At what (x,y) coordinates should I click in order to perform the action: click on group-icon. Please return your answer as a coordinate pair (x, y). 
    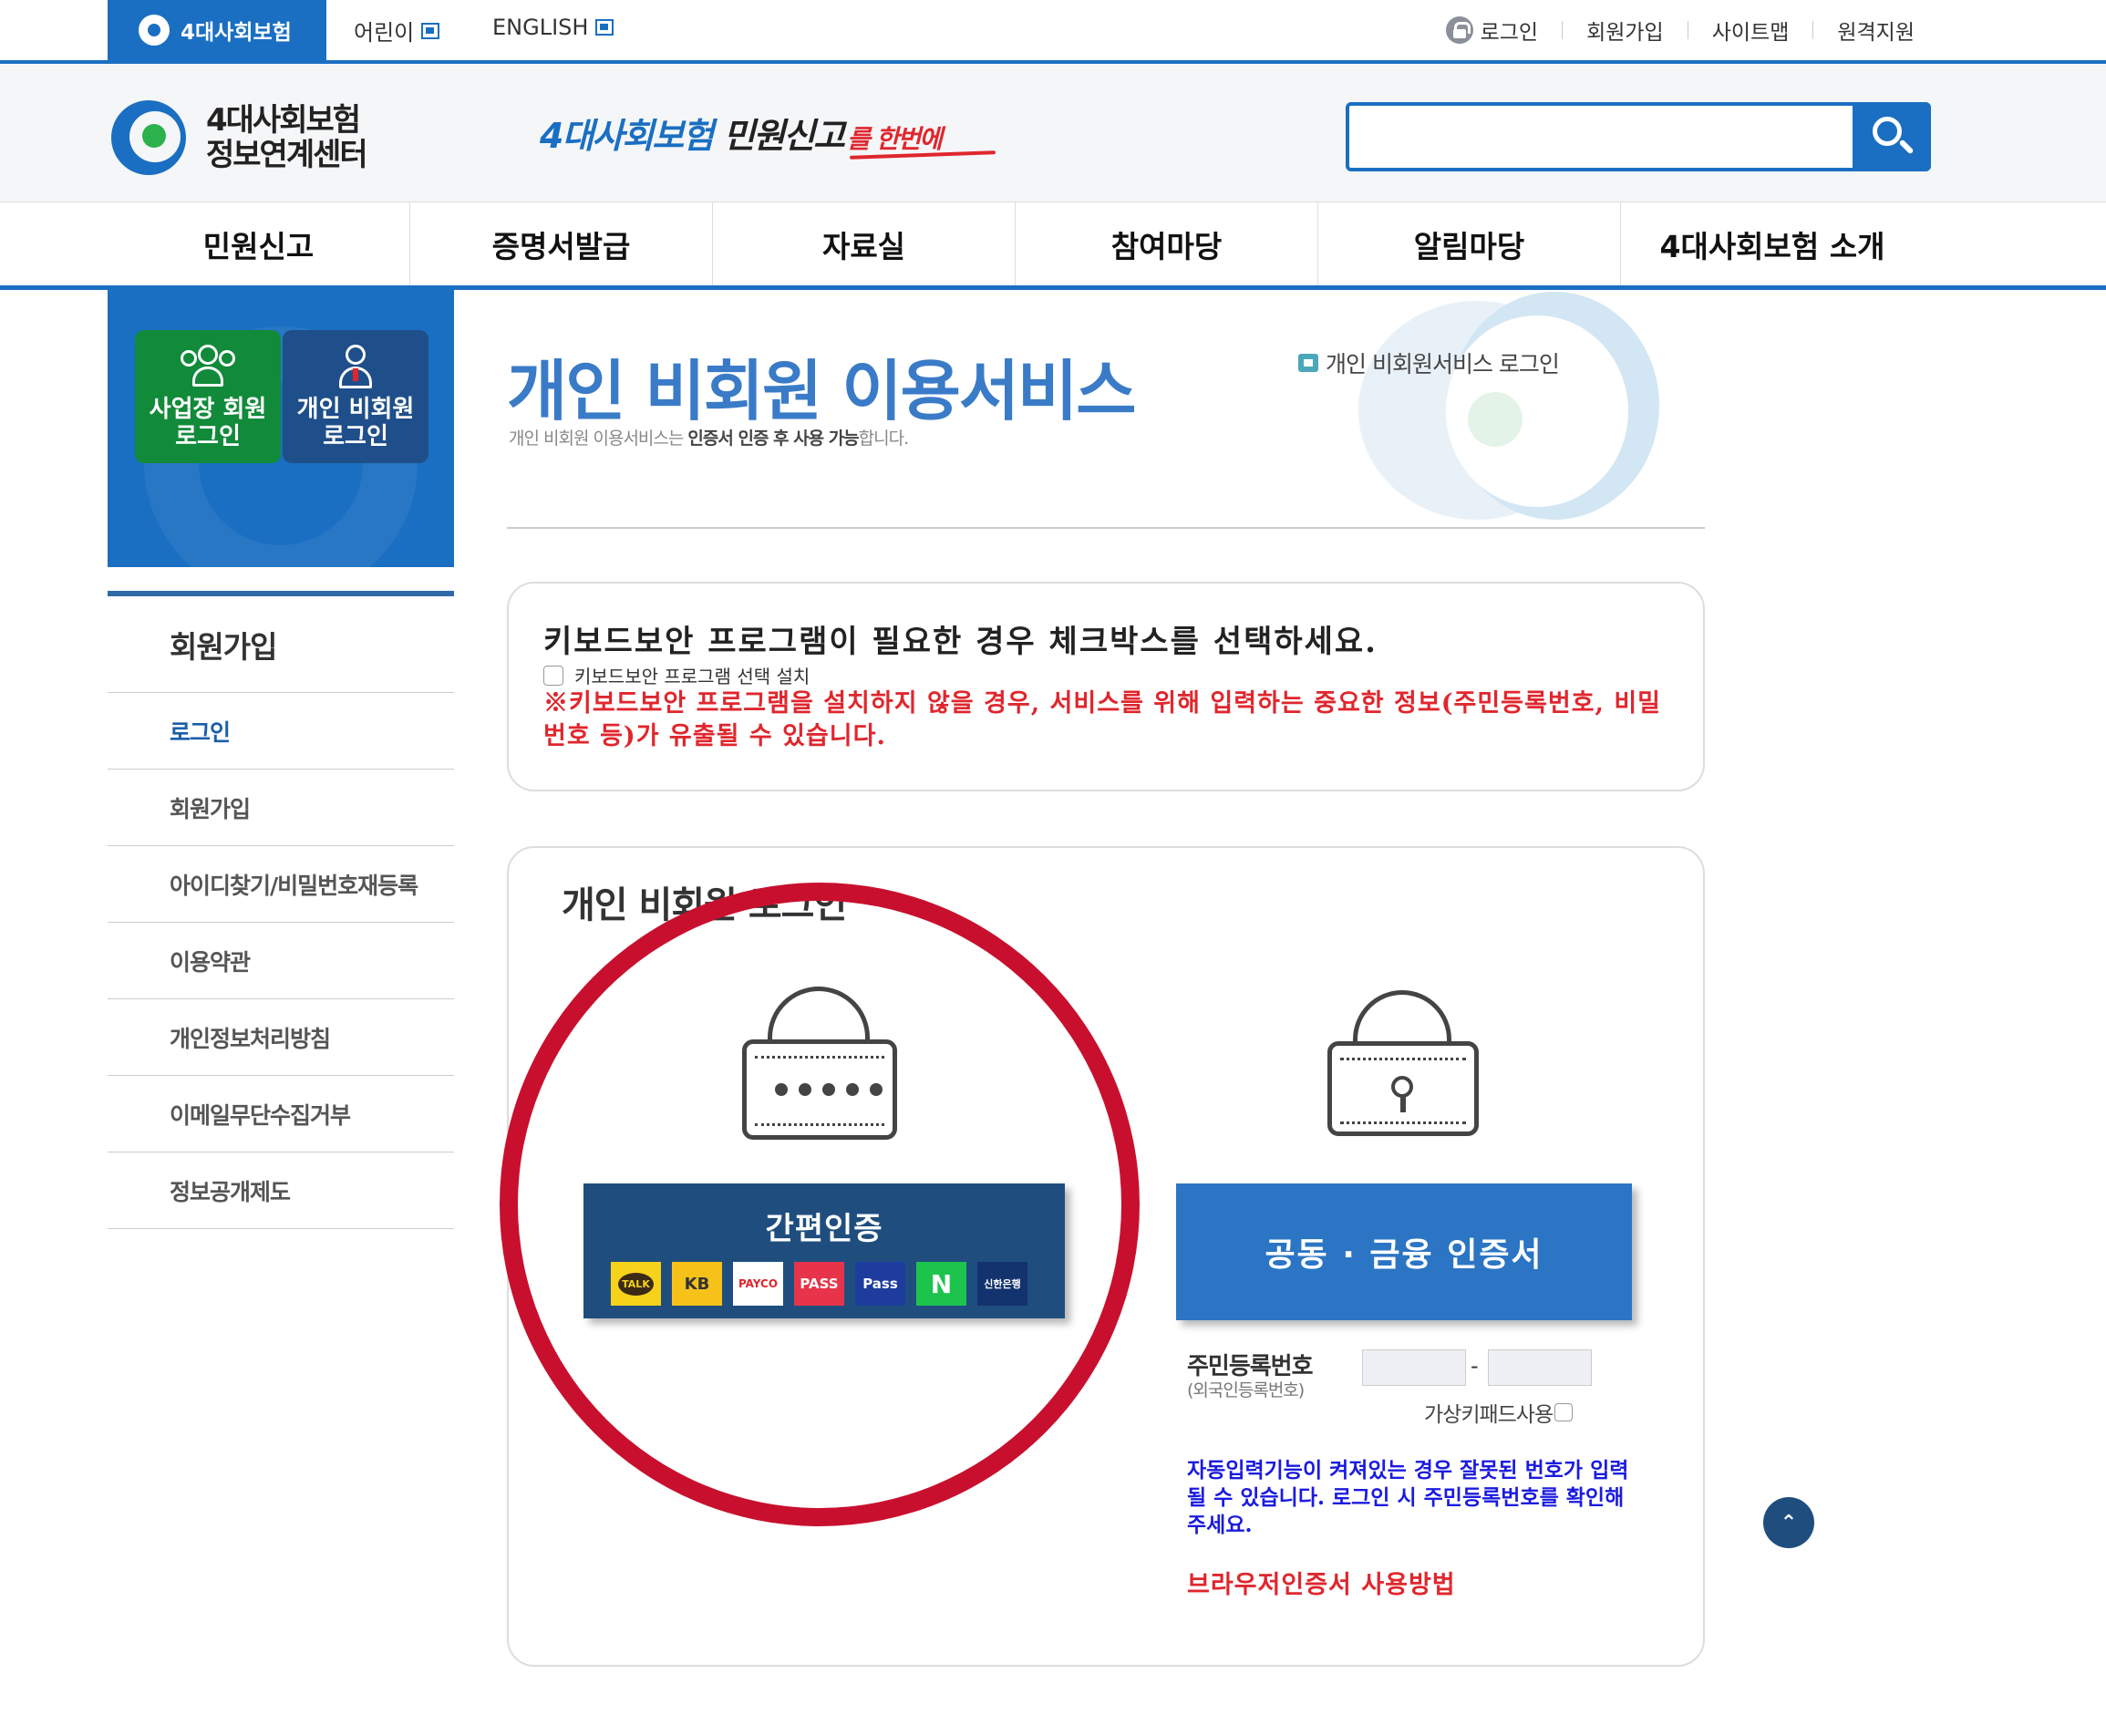
    Looking at the image, I should click on (208, 367).